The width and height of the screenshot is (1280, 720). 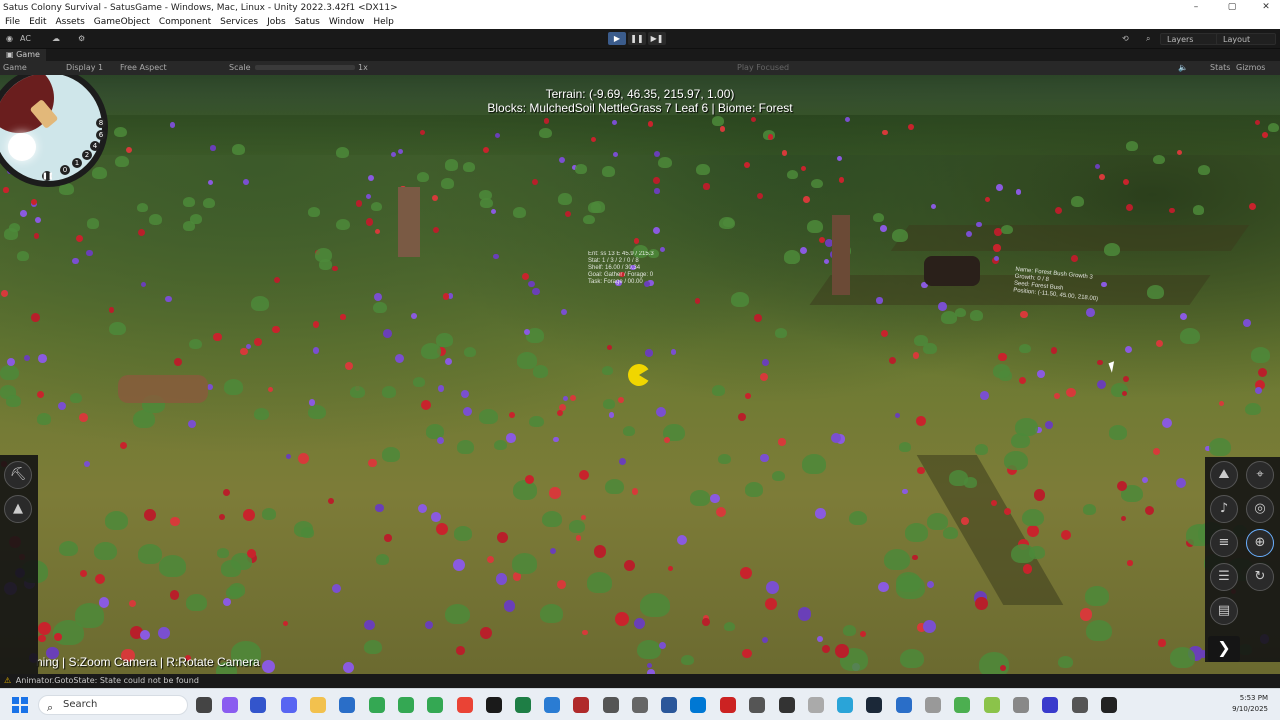 I want to click on selection-marker-icon, so click(x=639, y=375).